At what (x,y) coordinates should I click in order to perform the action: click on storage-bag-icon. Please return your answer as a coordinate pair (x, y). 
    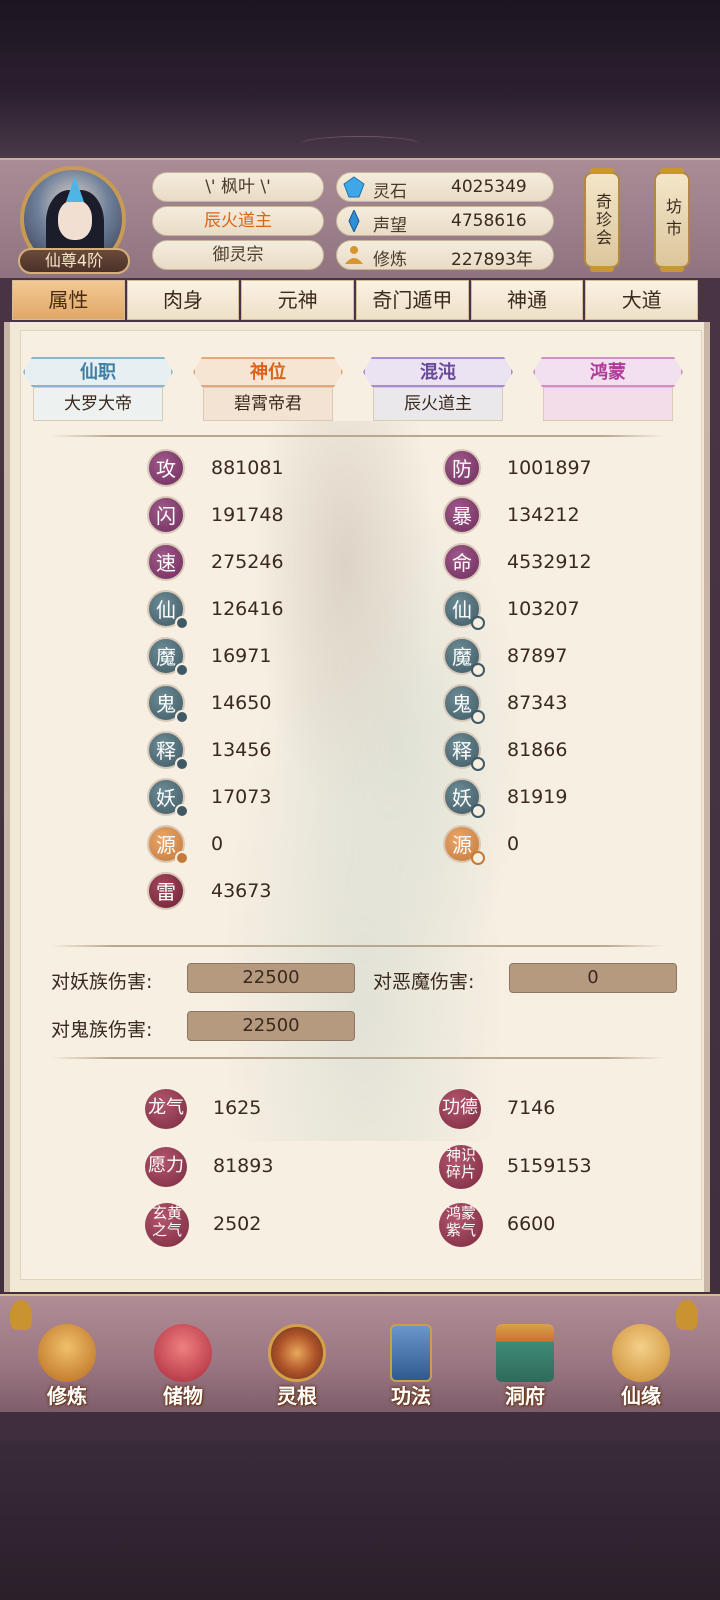
    Looking at the image, I should click on (183, 1353).